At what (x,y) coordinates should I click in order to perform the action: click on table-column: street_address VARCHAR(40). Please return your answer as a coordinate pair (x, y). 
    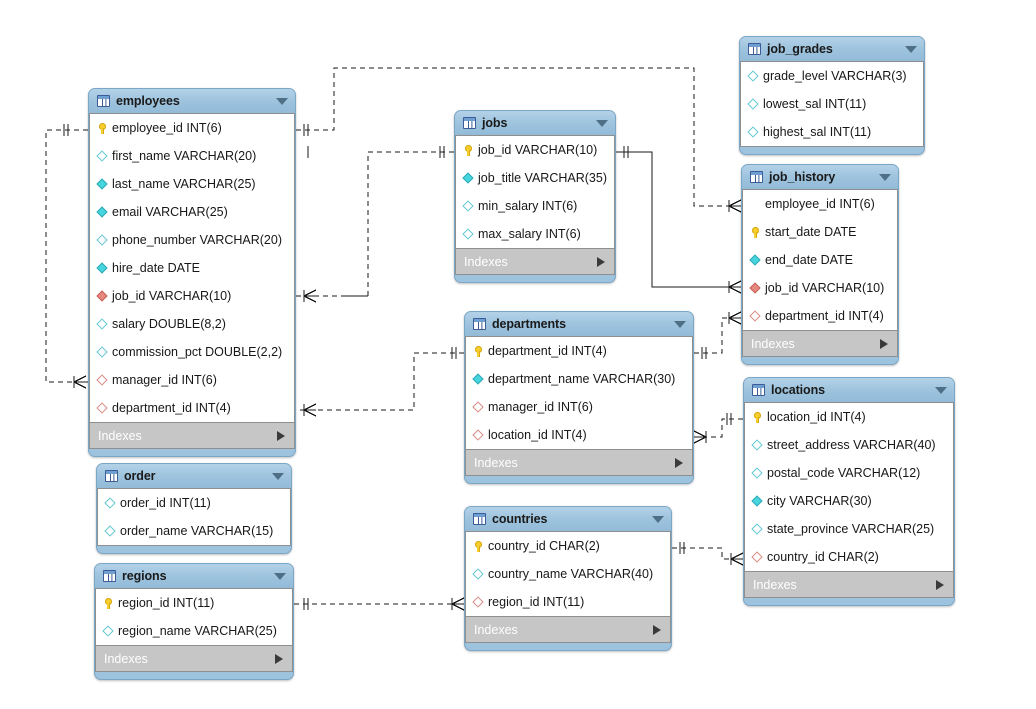
    Looking at the image, I should click on (849, 445).